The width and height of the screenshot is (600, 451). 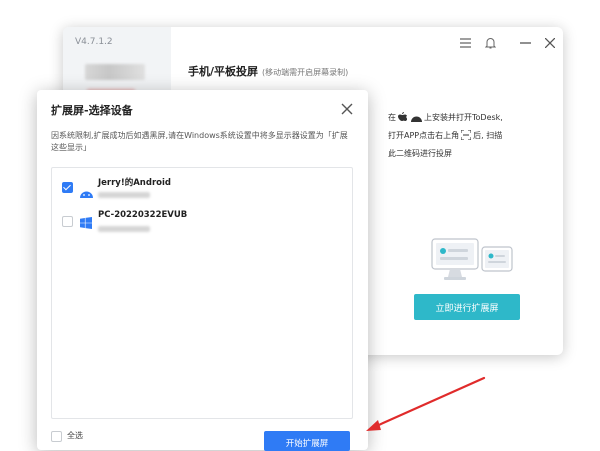 I want to click on device-row-android: Jerry!的Android, so click(x=202, y=191).